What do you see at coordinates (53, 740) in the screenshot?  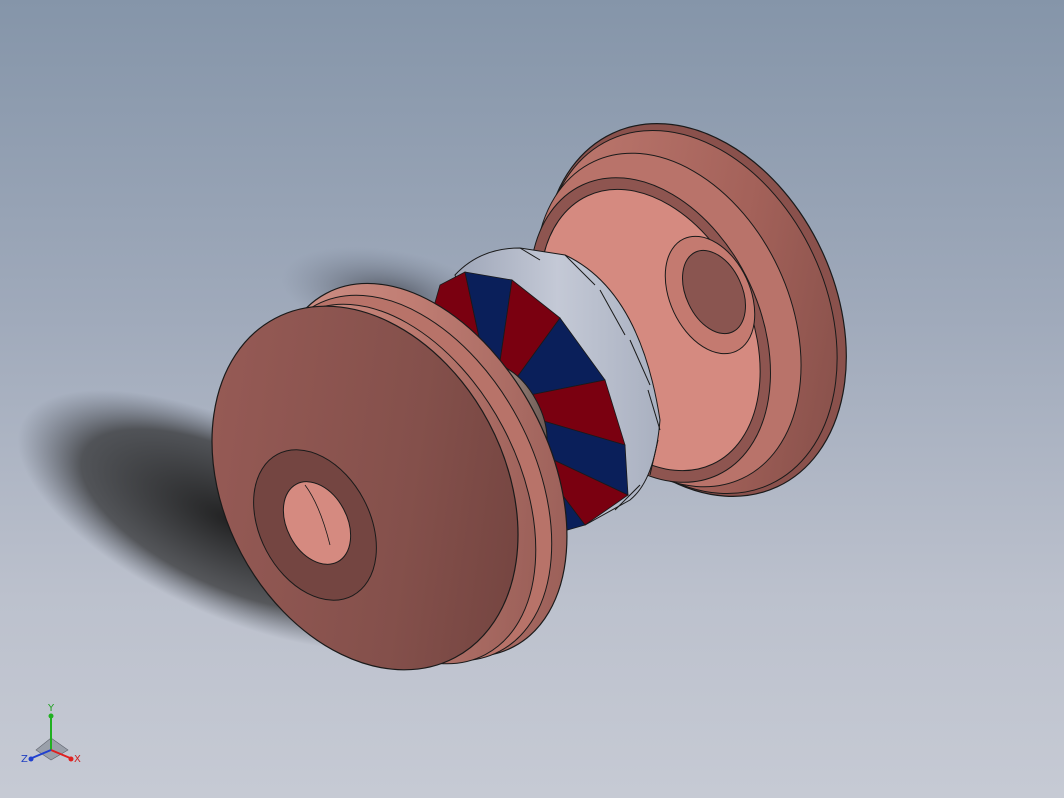 I see `orientation-triad: Y X Z` at bounding box center [53, 740].